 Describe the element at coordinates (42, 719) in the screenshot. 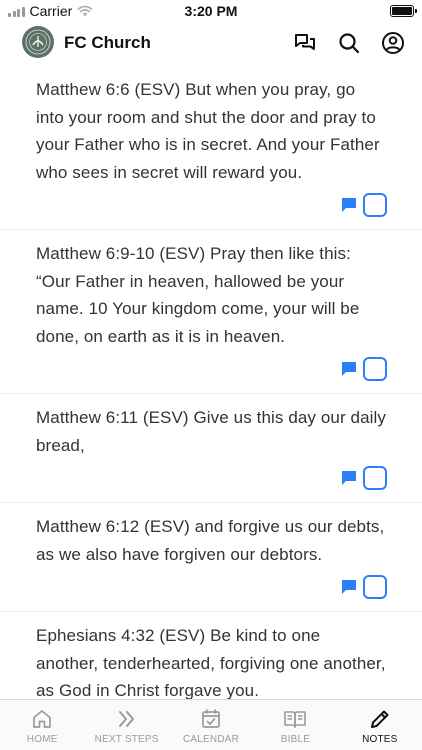

I see `home-icon` at that location.